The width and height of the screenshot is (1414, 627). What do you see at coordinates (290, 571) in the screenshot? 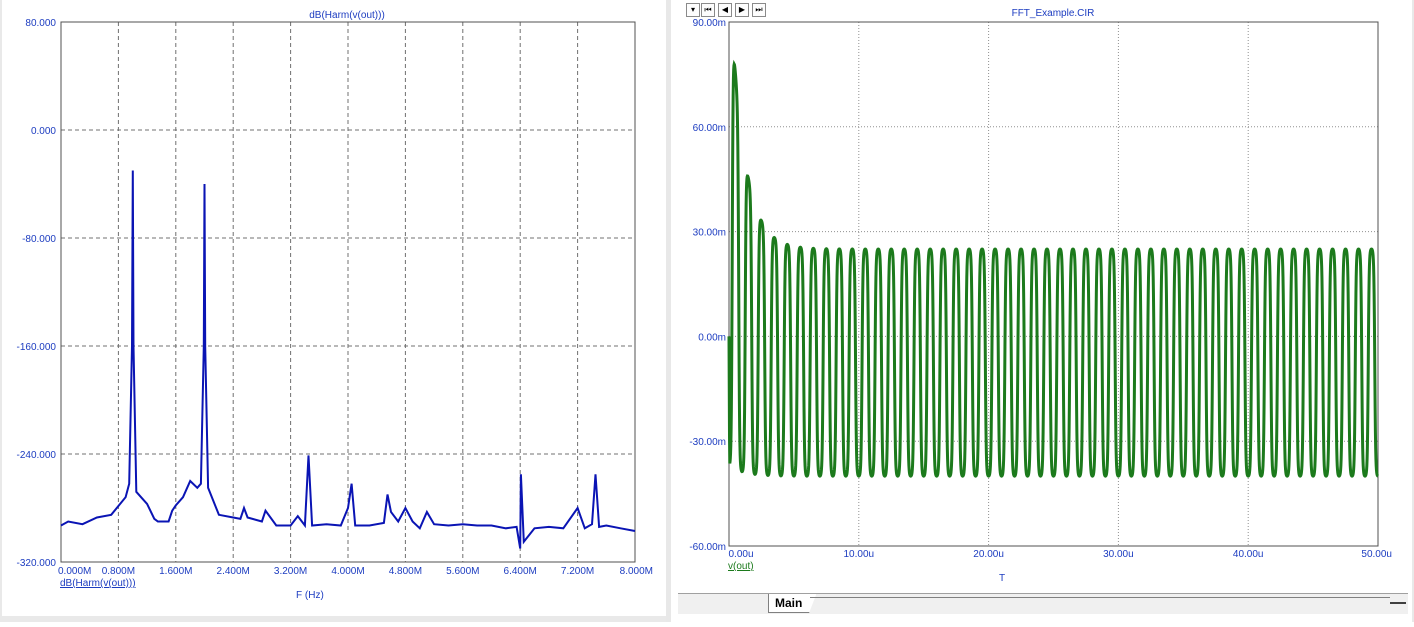
I see `x-tick-label: 3.200M` at bounding box center [290, 571].